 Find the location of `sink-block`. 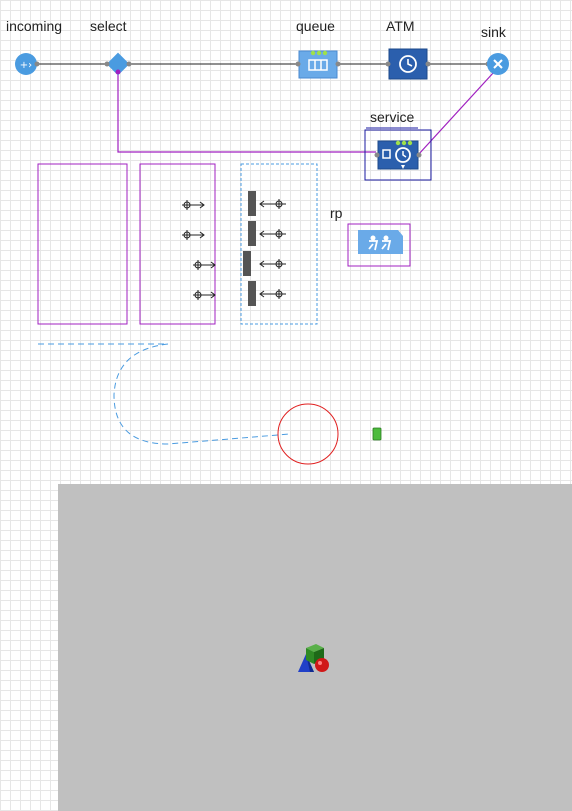

sink-block is located at coordinates (497, 64).